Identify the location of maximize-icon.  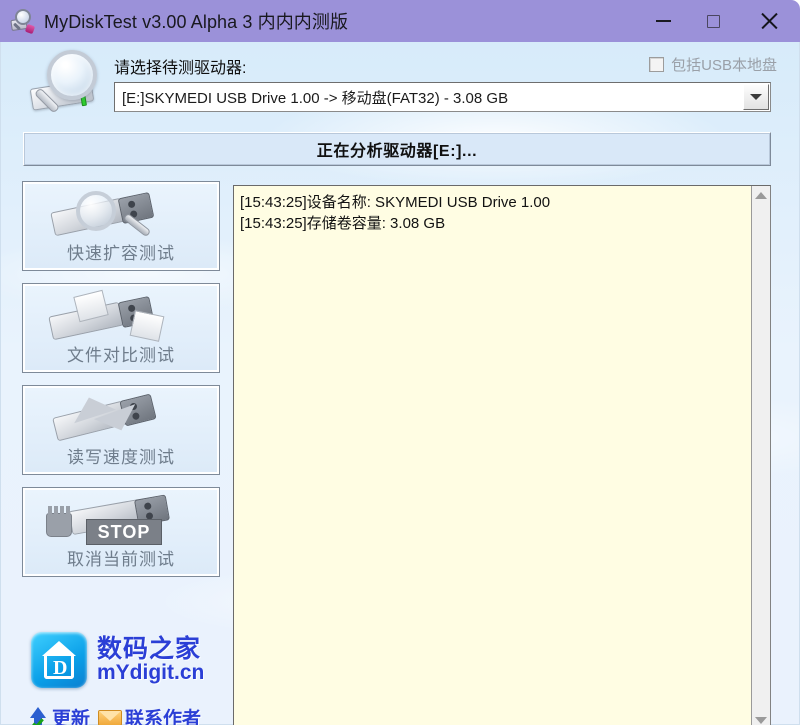
(713, 21).